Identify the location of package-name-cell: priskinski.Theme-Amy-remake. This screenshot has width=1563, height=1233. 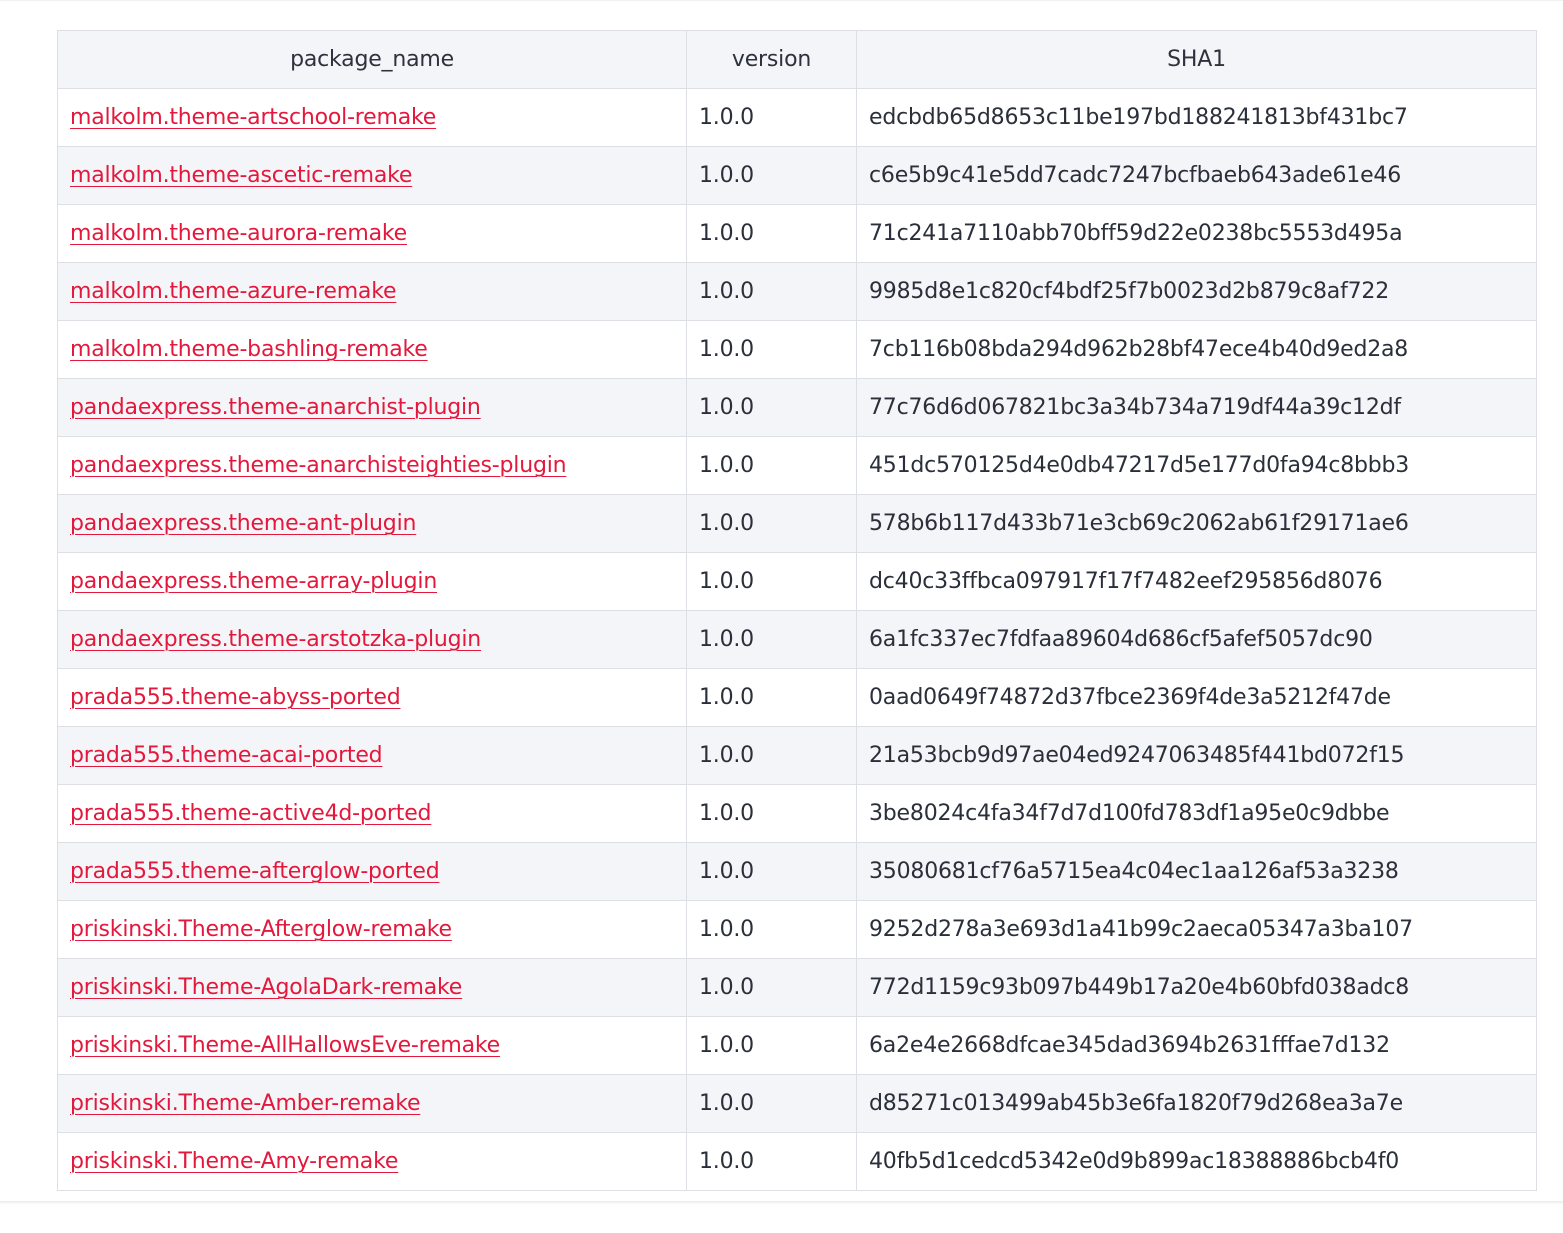
(372, 1161).